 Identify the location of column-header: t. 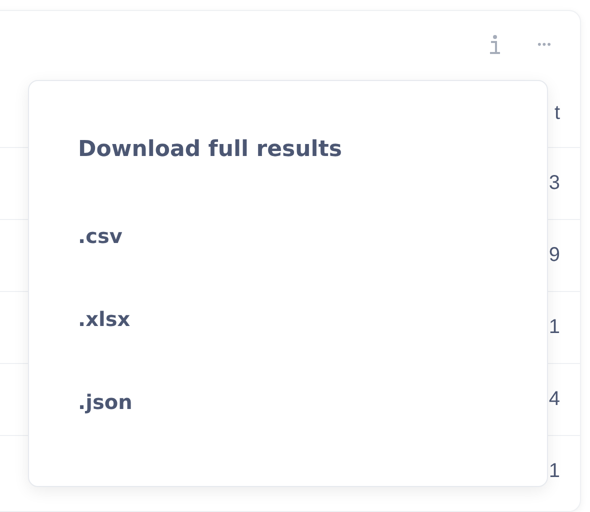
(557, 113).